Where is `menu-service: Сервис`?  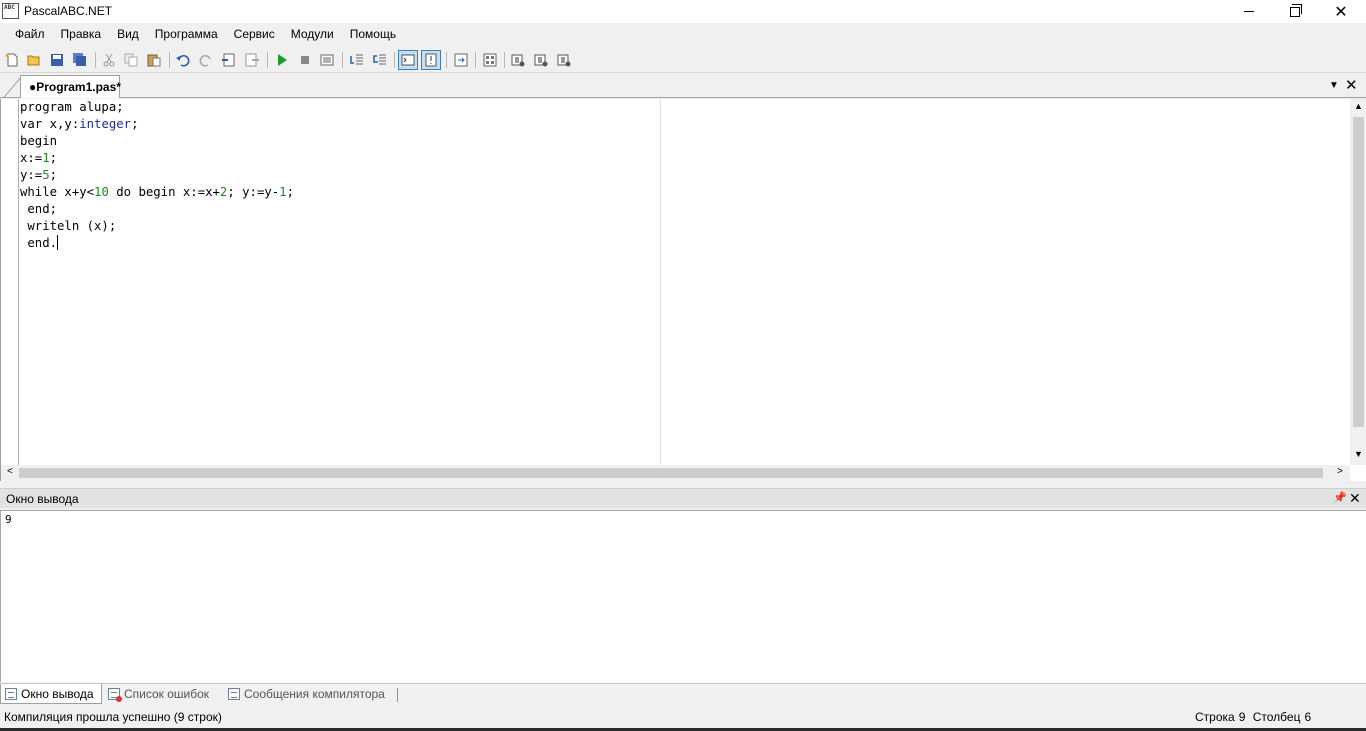
menu-service: Сервис is located at coordinates (254, 34).